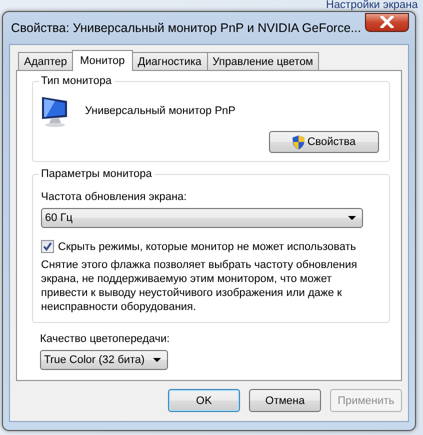 This screenshot has width=423, height=435. I want to click on color-quality-label: Качество цветопередачи:, so click(105, 339).